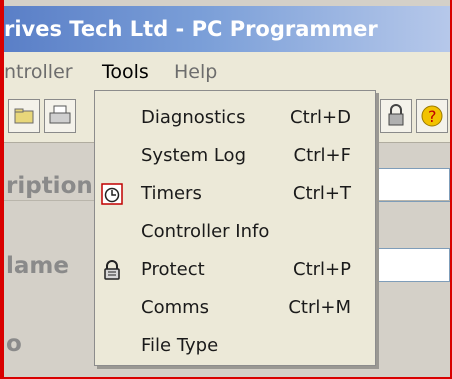  I want to click on menu-item-diagnostics: Diagnostics Ctrl+D, so click(235, 118).